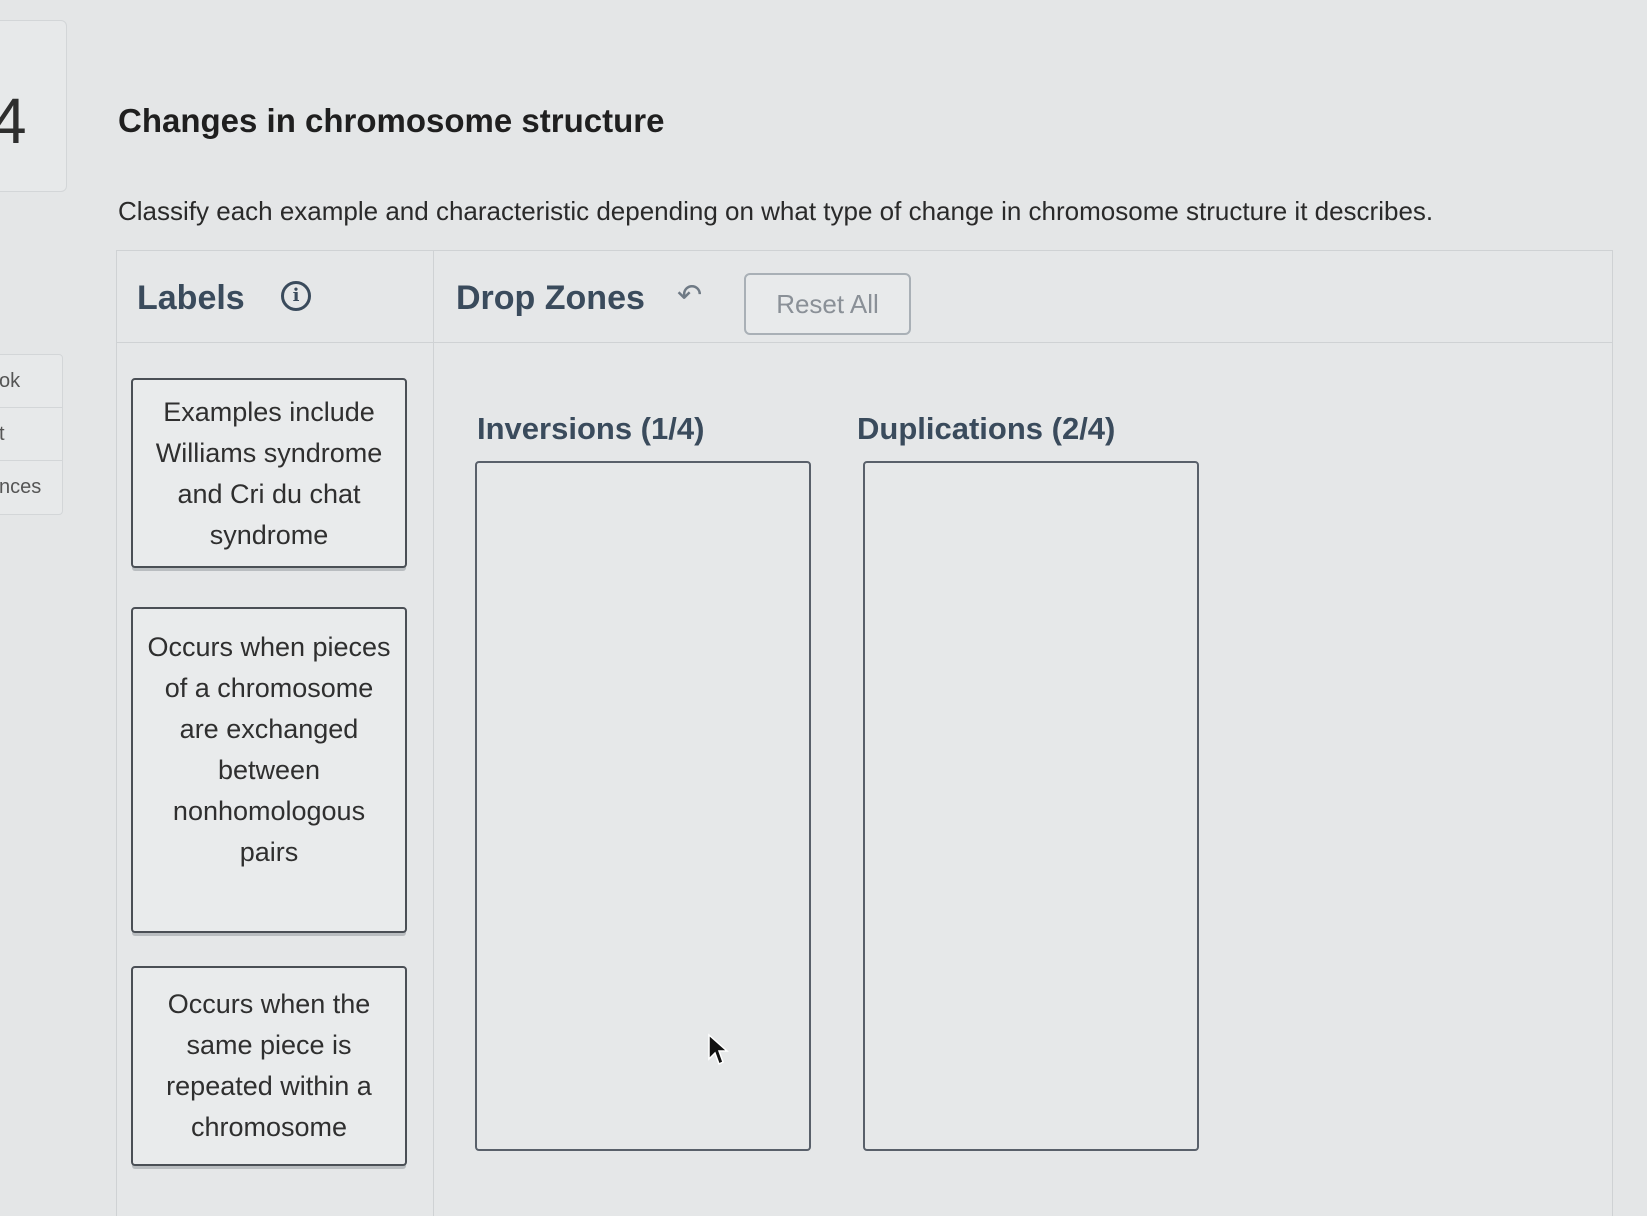 The height and width of the screenshot is (1216, 1647). I want to click on duplications-zone-label: Duplications (2/4), so click(986, 428).